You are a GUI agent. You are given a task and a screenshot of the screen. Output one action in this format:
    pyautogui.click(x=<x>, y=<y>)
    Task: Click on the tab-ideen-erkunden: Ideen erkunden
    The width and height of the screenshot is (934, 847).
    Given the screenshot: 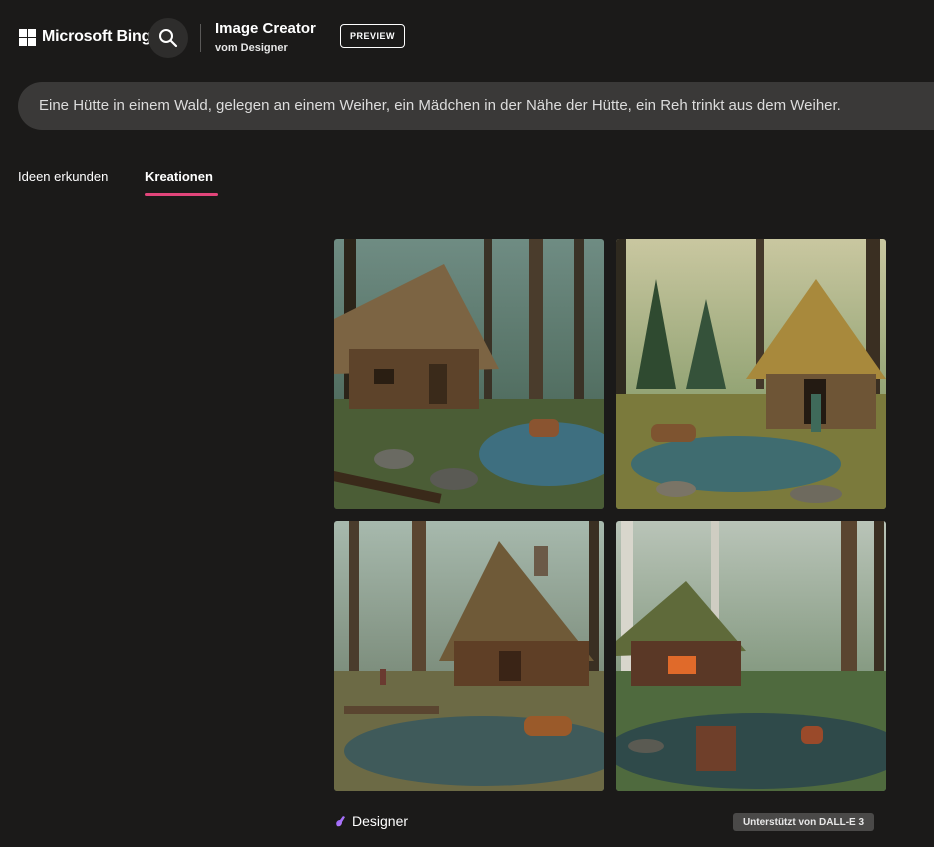 What is the action you would take?
    pyautogui.click(x=63, y=176)
    